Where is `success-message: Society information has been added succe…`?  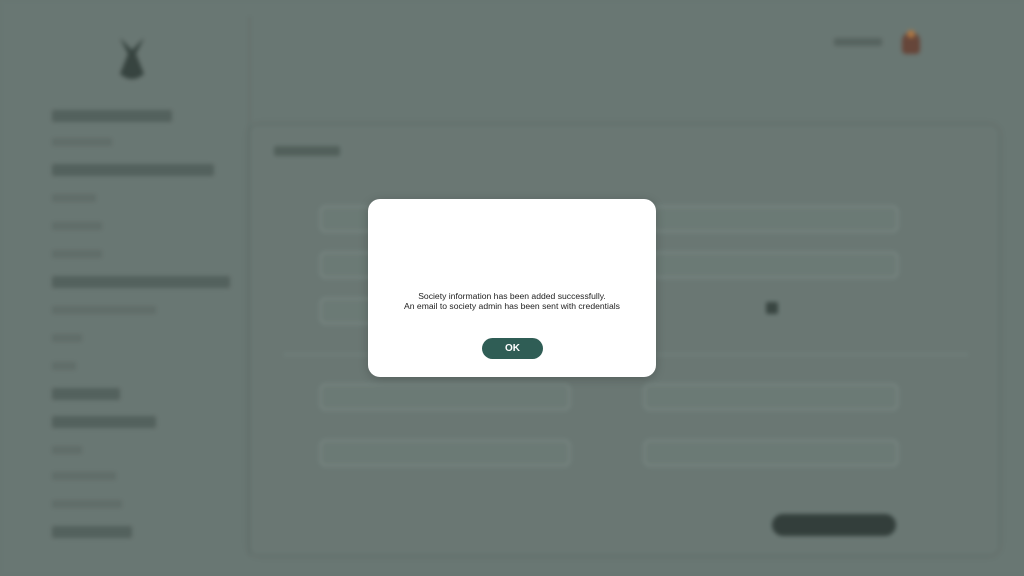 success-message: Society information has been added succe… is located at coordinates (512, 296).